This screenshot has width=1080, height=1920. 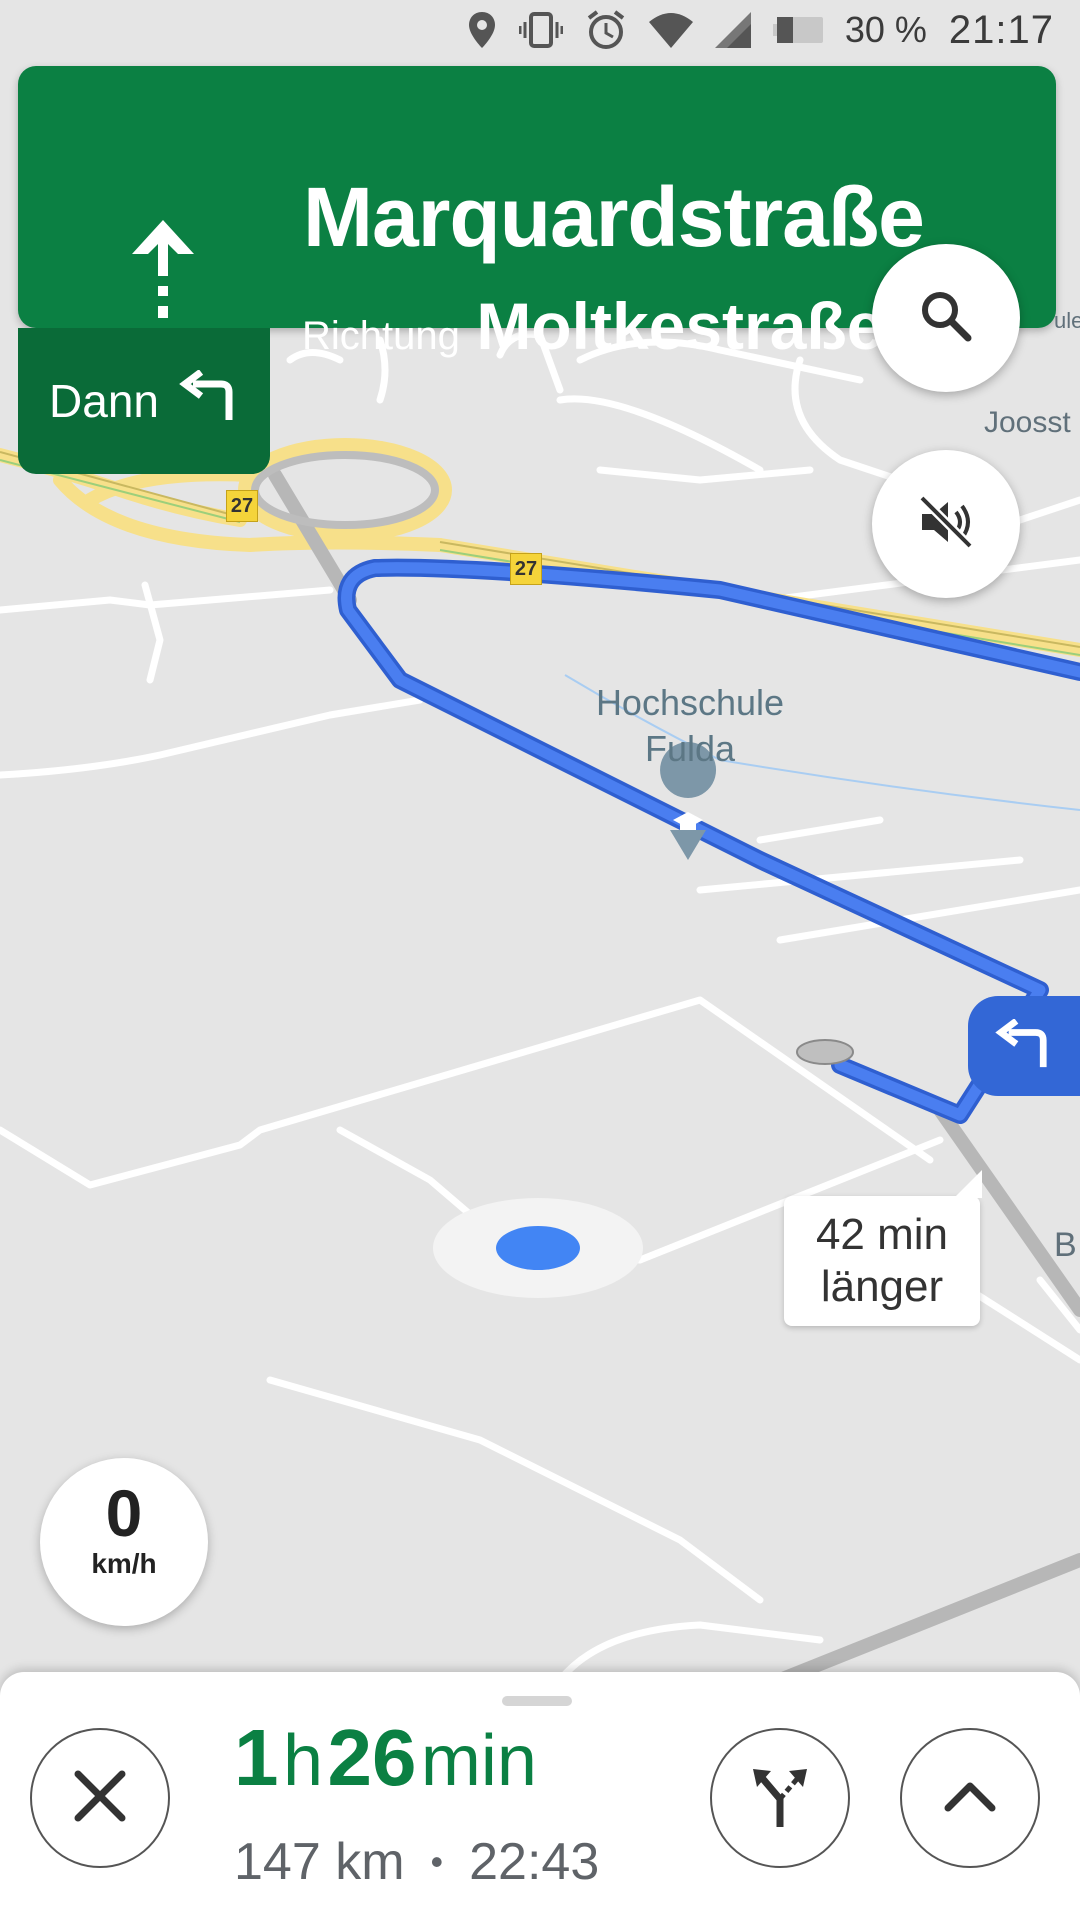 I want to click on clock: 21:17, so click(x=1001, y=29).